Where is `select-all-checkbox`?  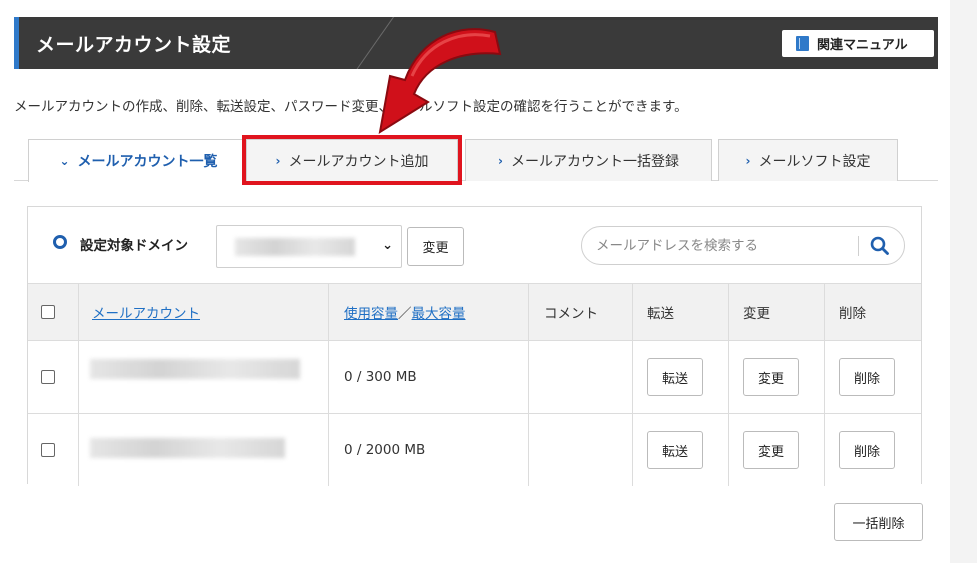 select-all-checkbox is located at coordinates (48, 312).